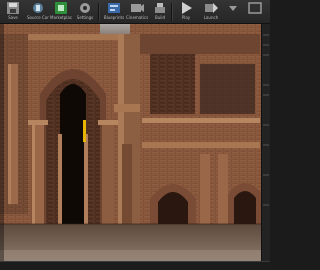  What do you see at coordinates (255, 8) in the screenshot?
I see `window-icon` at bounding box center [255, 8].